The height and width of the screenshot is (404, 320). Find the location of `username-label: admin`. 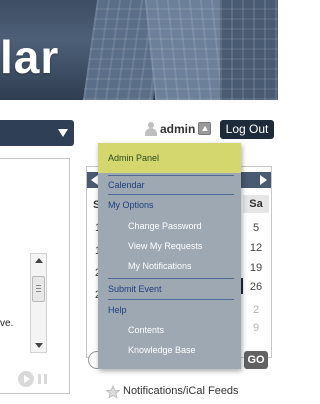

username-label: admin is located at coordinates (177, 129).